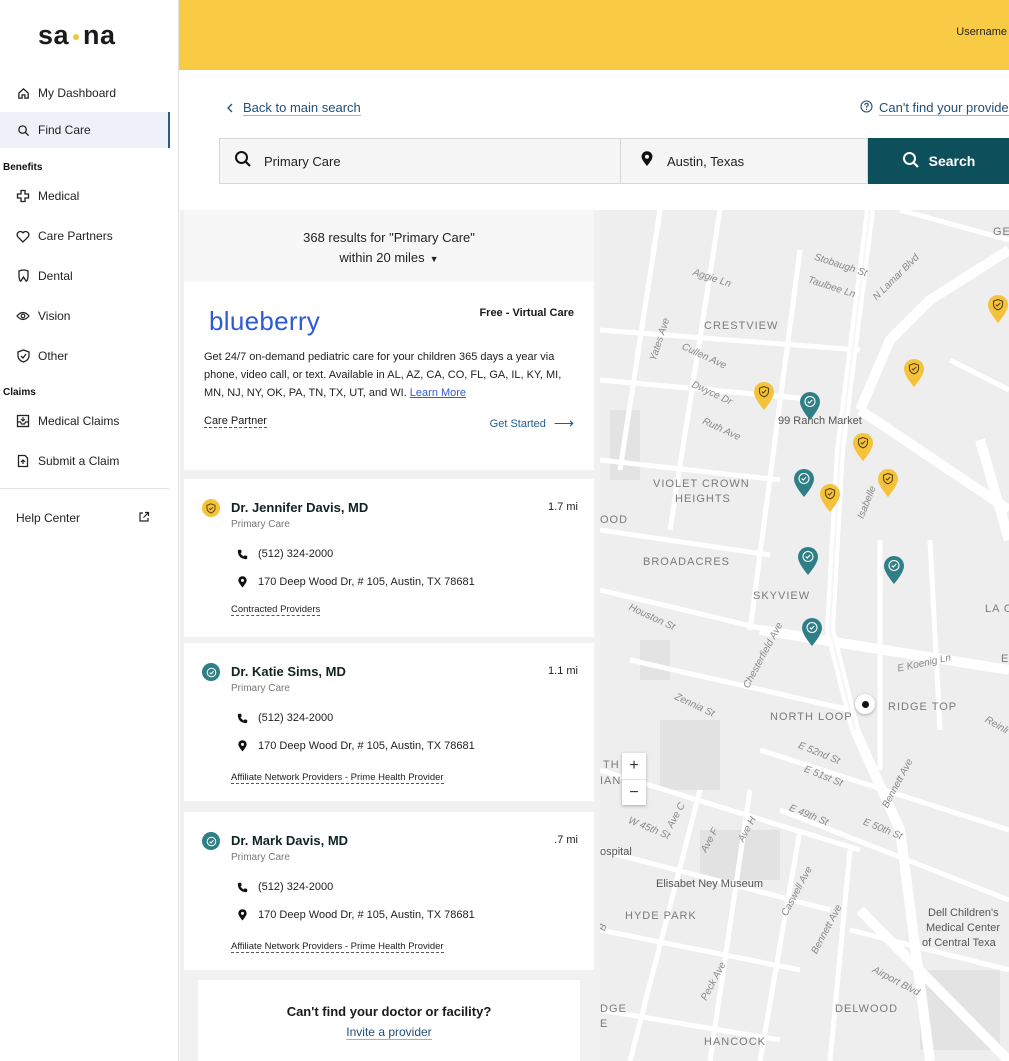  I want to click on invite-question: Can't find your doctor or facility?, so click(389, 1011).